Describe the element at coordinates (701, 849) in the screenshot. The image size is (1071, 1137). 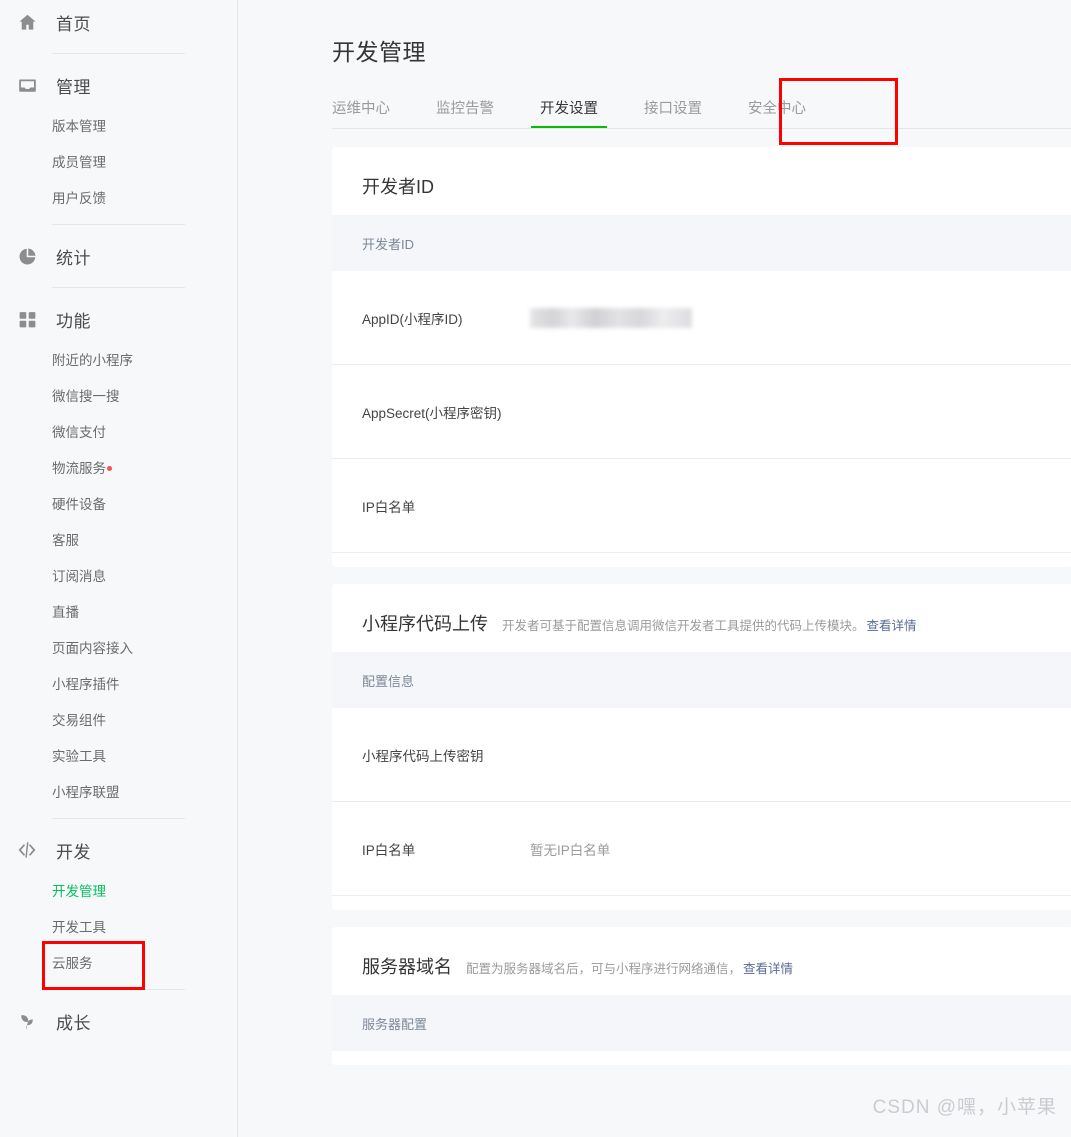
I see `card-row-1-2: IP白名单 暂无IP白名单` at that location.